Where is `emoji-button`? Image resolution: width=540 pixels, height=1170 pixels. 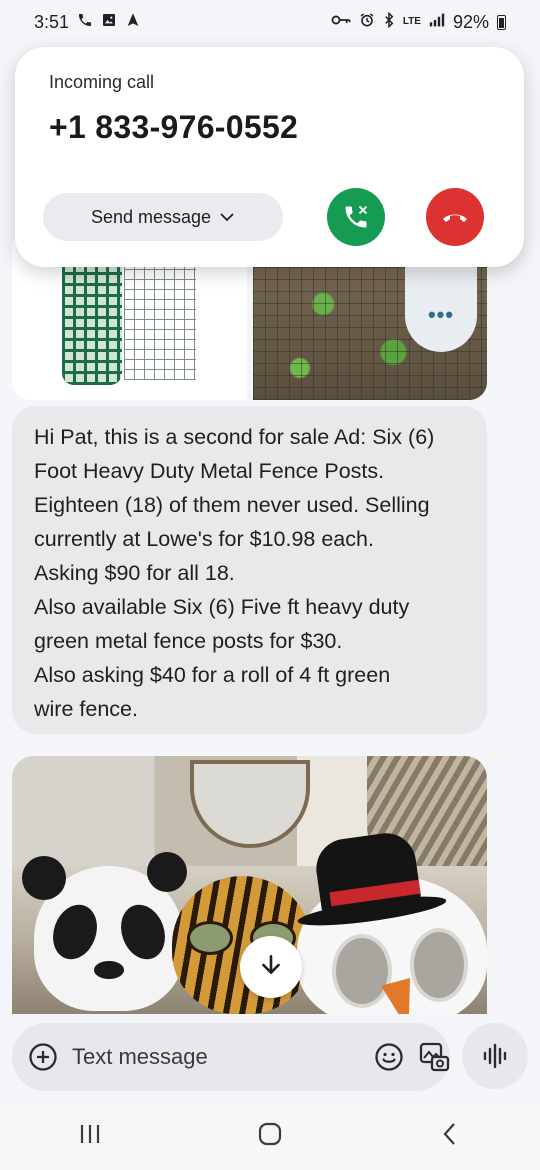 emoji-button is located at coordinates (389, 1057).